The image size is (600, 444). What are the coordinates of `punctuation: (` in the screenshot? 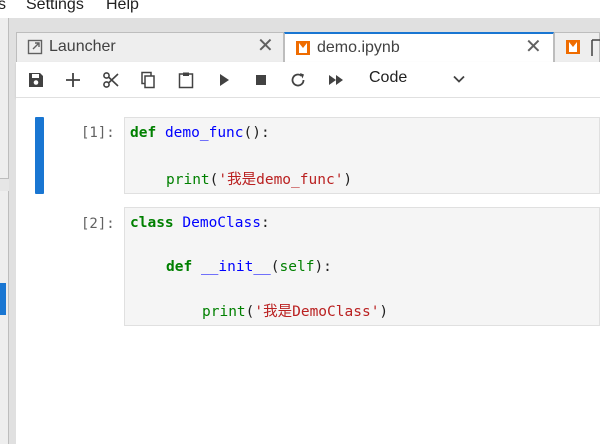 It's located at (275, 267).